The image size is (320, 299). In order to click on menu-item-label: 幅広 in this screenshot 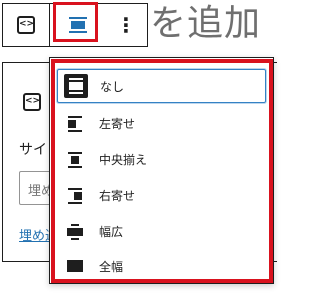, I will do `click(111, 231)`.